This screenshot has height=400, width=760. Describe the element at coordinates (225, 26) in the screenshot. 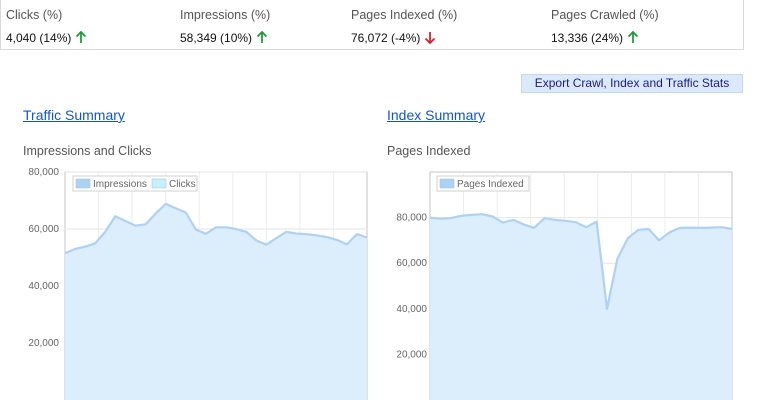

I see `stat-impressions: Impressions (%) 58,349 (10%)` at that location.